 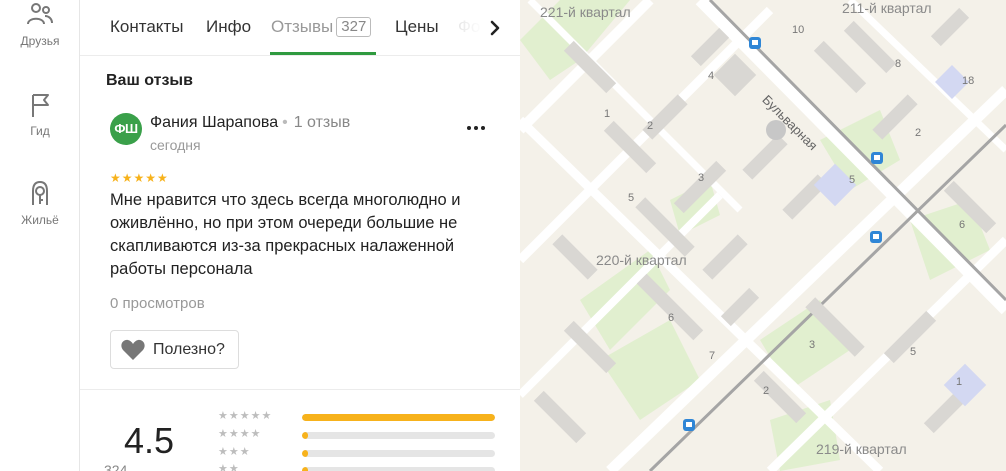 I want to click on left-nav-rail: Друзья Гид Жильё, so click(x=40, y=235).